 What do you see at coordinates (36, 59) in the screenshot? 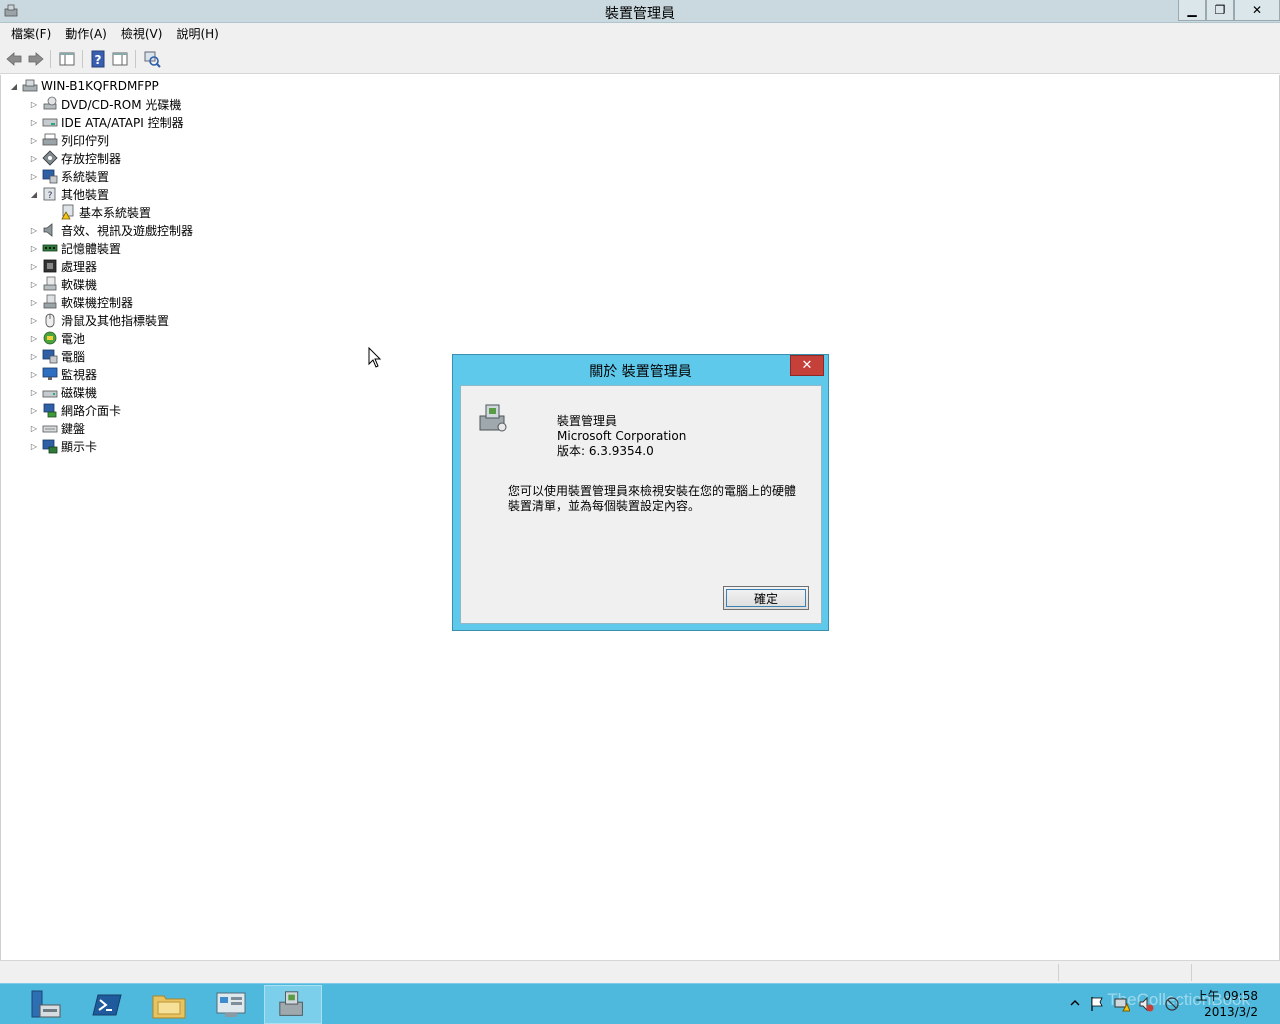
I see `forward-icon` at bounding box center [36, 59].